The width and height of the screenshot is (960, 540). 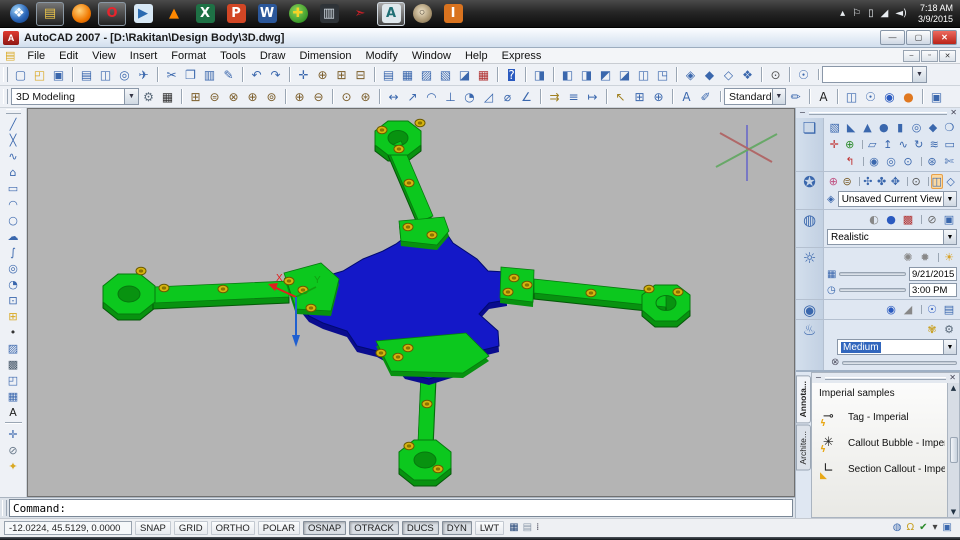 What do you see at coordinates (431, 96) in the screenshot?
I see `arc-length-dimension-icon: ◠` at bounding box center [431, 96].